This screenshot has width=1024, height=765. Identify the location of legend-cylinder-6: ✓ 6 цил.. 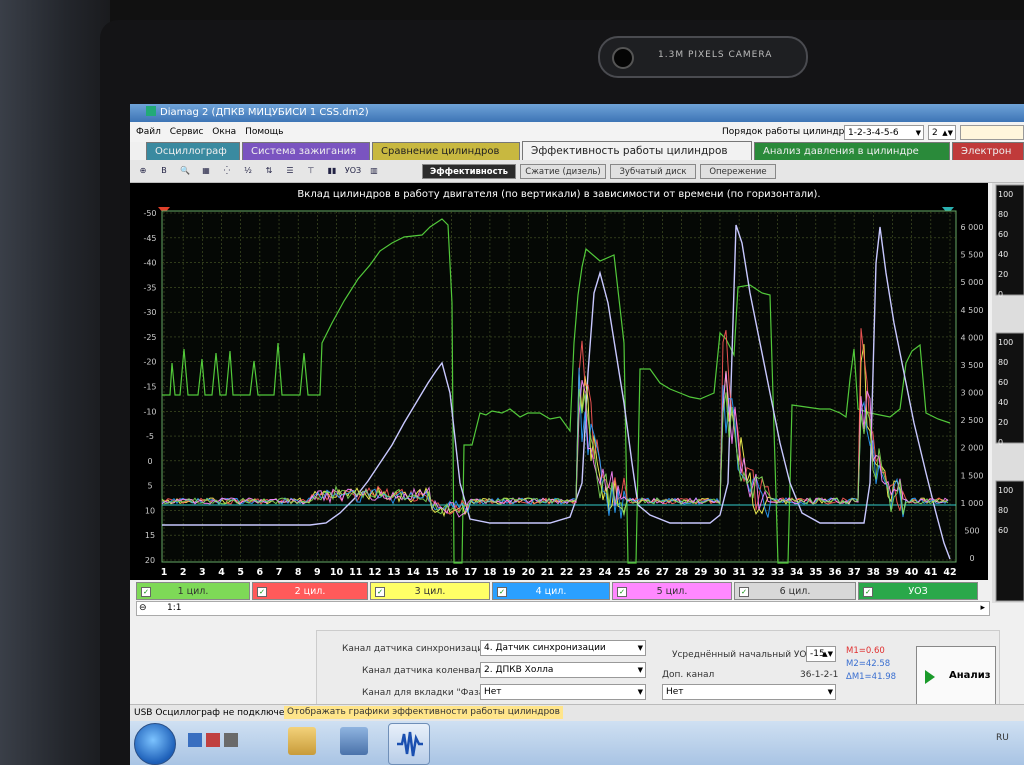
(795, 591).